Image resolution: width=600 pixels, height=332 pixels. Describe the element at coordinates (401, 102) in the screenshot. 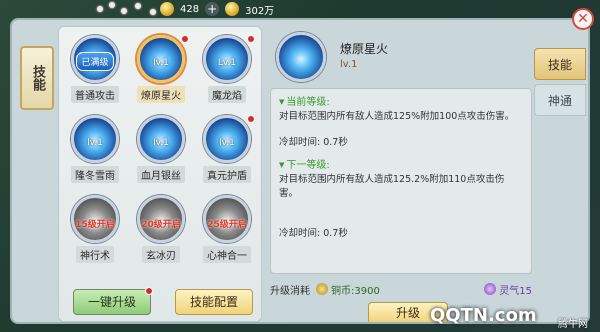

I see `current-level-title: 当前等级:` at that location.